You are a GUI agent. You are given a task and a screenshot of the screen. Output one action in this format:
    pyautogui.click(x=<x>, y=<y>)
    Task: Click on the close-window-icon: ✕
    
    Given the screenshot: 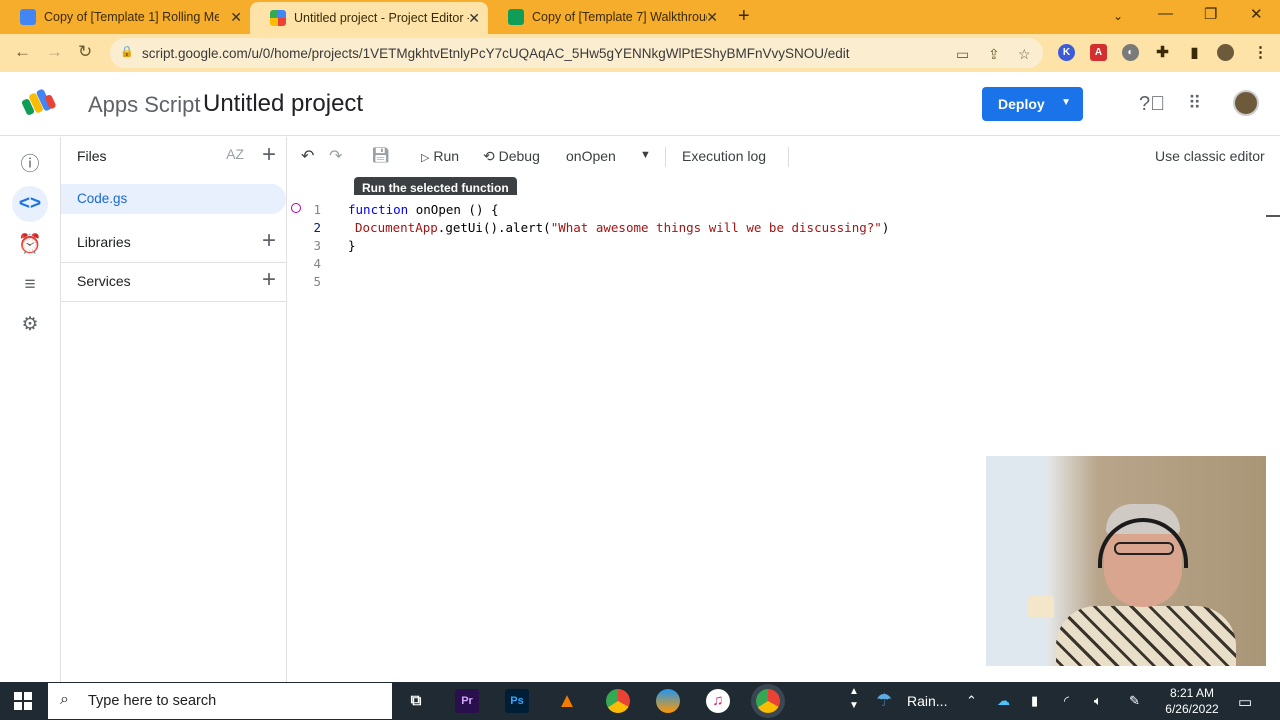 What is the action you would take?
    pyautogui.click(x=1256, y=14)
    